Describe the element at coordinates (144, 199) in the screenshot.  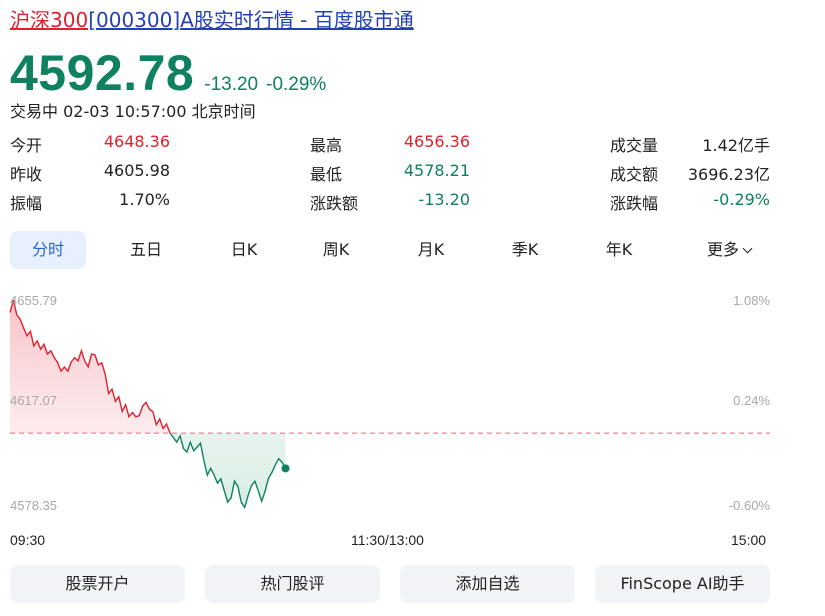
I see `stat-value-amplitude: 1.70%` at that location.